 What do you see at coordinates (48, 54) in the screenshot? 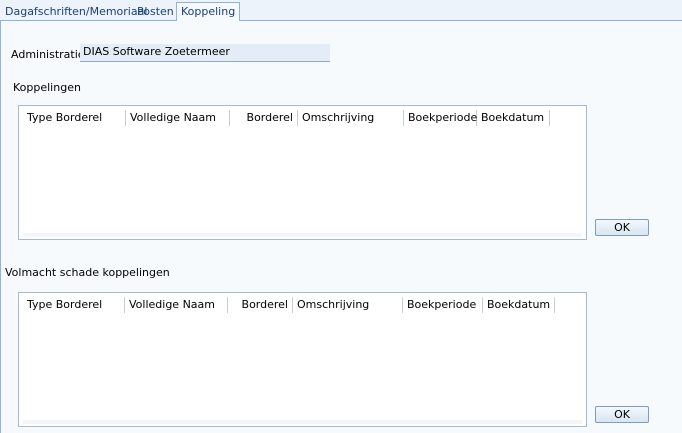
I see `administratie-label: Administratie` at bounding box center [48, 54].